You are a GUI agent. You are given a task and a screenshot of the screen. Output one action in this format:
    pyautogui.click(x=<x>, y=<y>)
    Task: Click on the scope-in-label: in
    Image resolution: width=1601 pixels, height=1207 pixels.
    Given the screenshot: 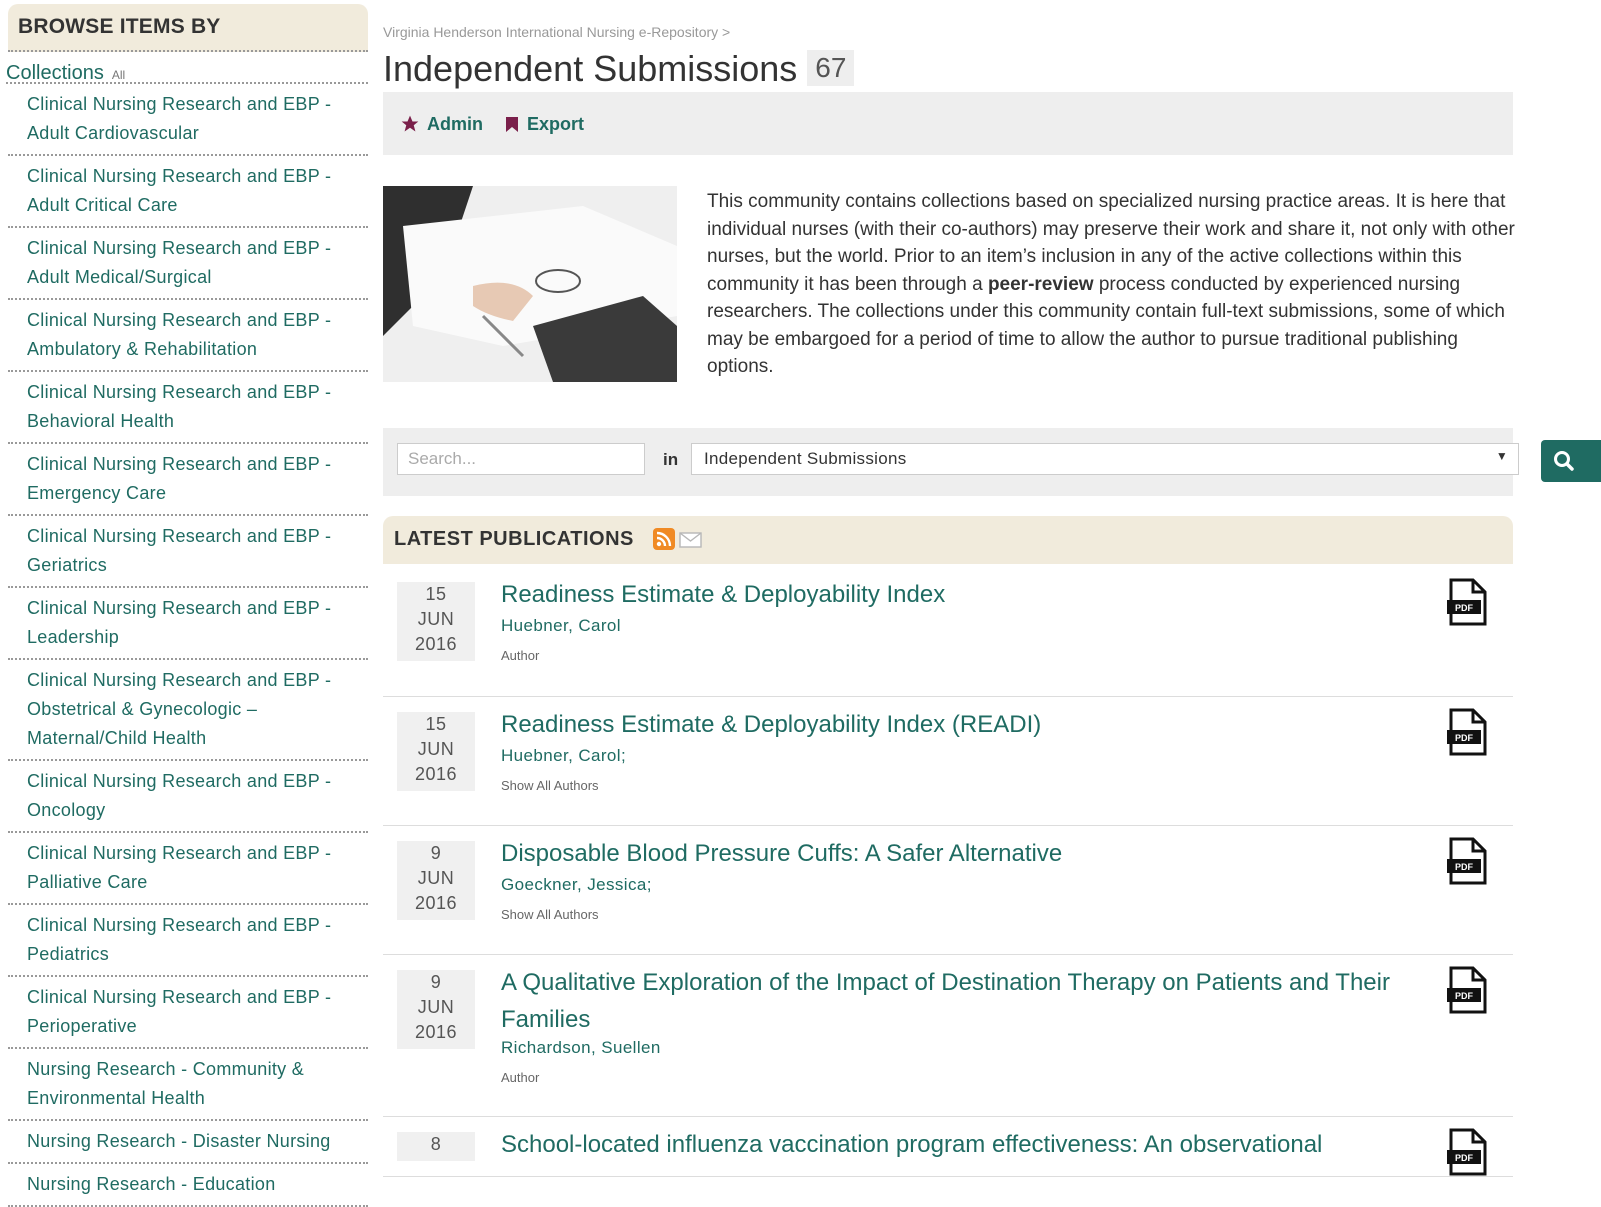 What is the action you would take?
    pyautogui.click(x=671, y=459)
    